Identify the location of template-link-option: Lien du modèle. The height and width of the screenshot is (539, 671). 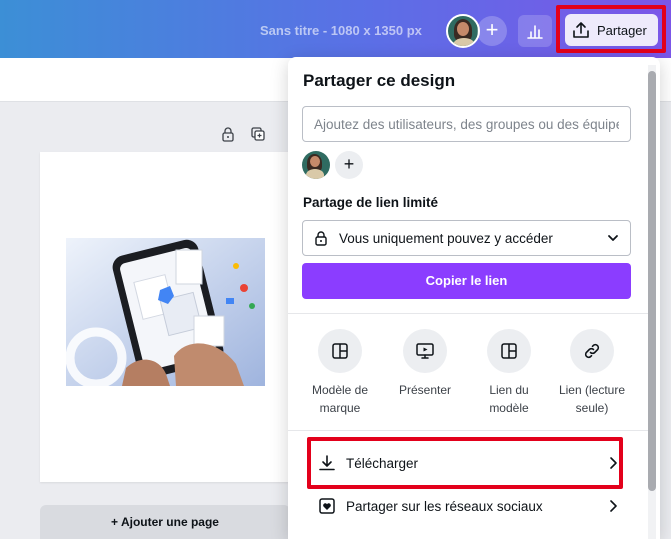
(509, 373).